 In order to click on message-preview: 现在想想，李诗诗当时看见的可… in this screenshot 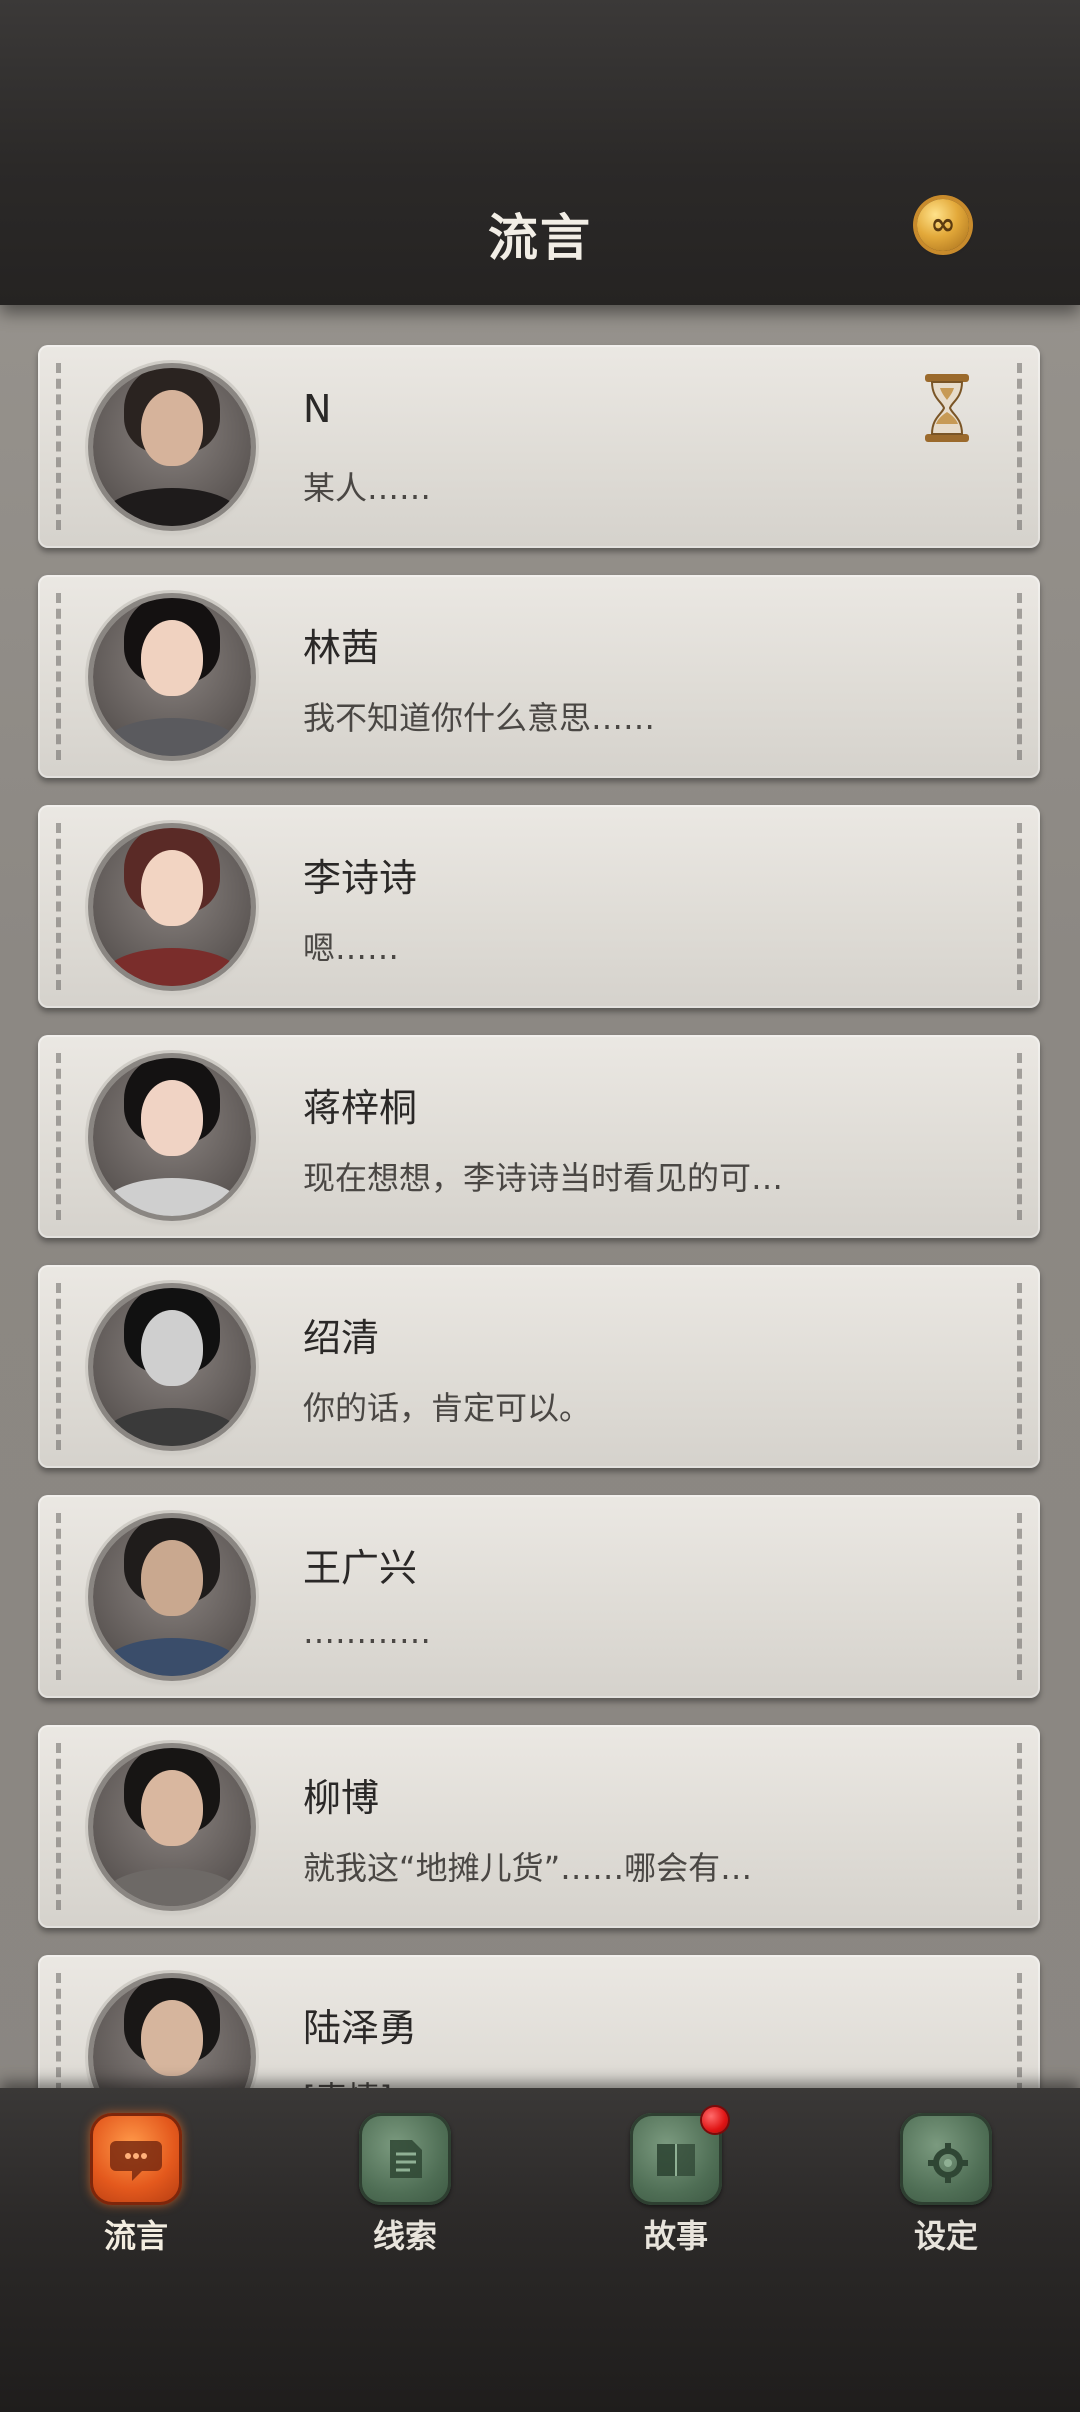, I will do `click(543, 1178)`.